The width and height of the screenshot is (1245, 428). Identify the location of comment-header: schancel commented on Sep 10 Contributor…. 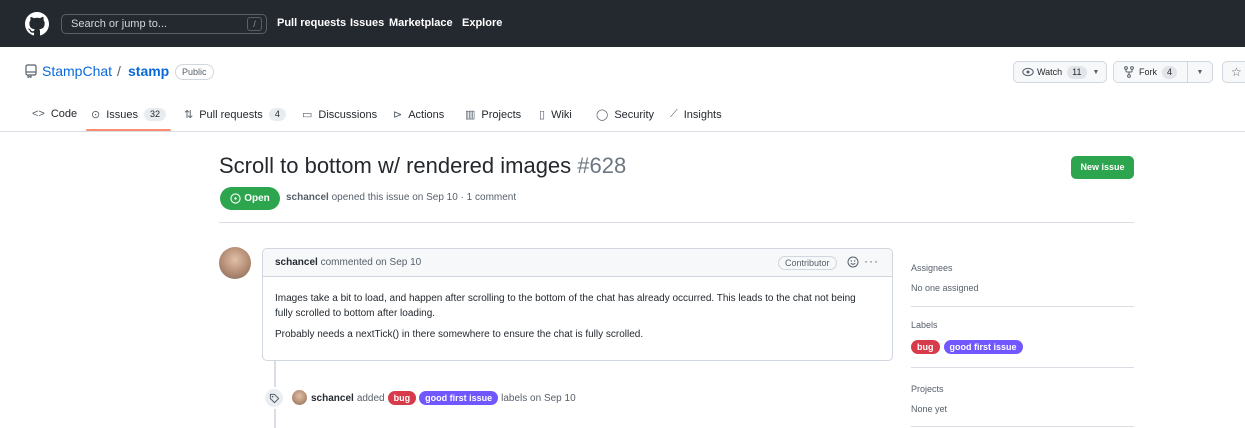
(577, 263).